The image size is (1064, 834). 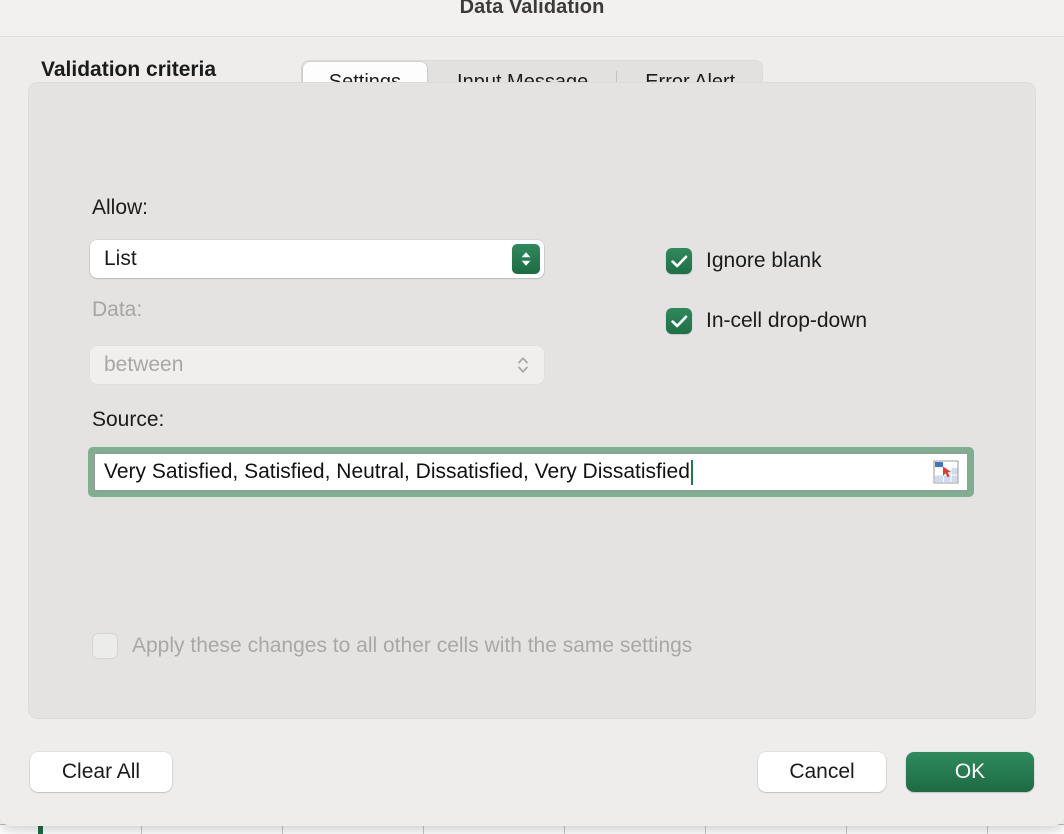 What do you see at coordinates (128, 419) in the screenshot?
I see `source-label: Source:` at bounding box center [128, 419].